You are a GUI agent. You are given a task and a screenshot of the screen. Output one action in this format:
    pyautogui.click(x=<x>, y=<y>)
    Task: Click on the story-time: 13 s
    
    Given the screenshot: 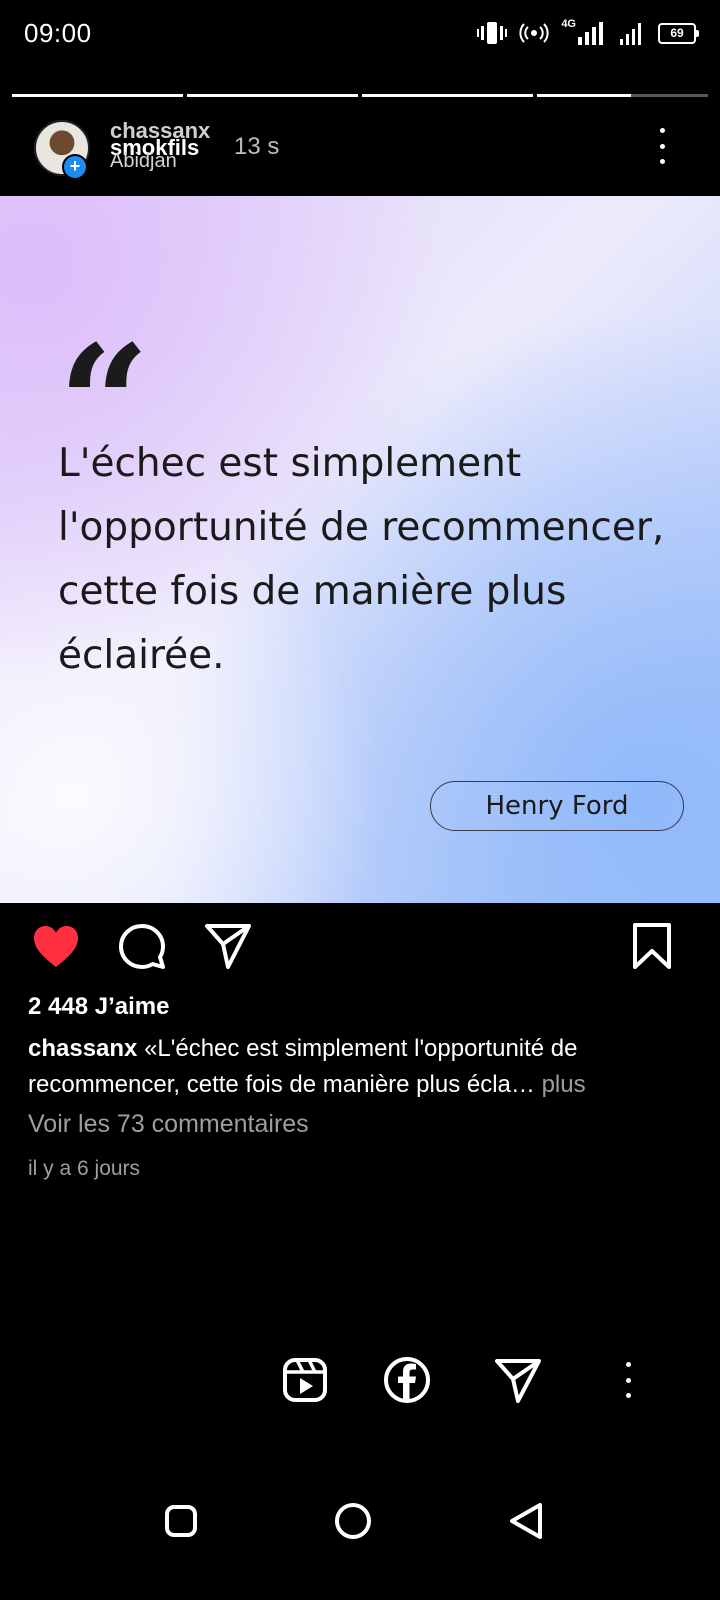 What is the action you would take?
    pyautogui.click(x=257, y=146)
    